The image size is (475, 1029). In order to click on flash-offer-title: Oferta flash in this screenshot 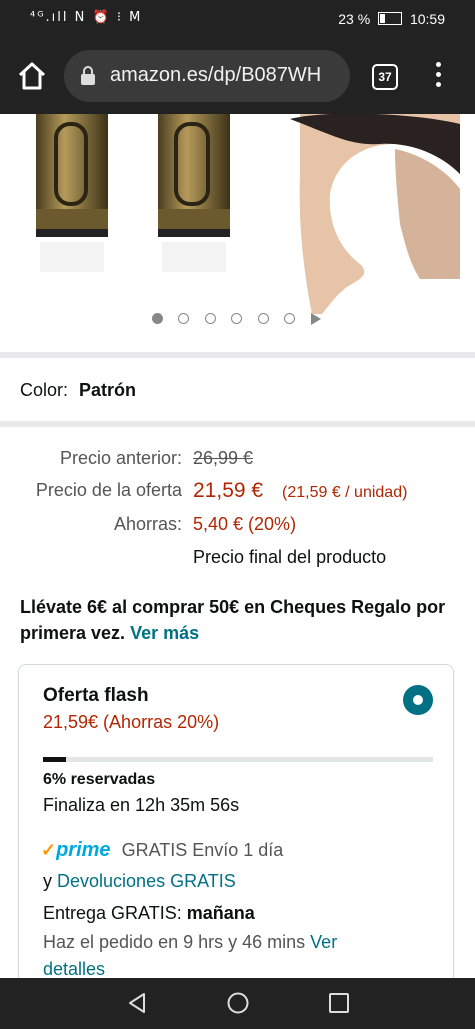, I will do `click(96, 695)`.